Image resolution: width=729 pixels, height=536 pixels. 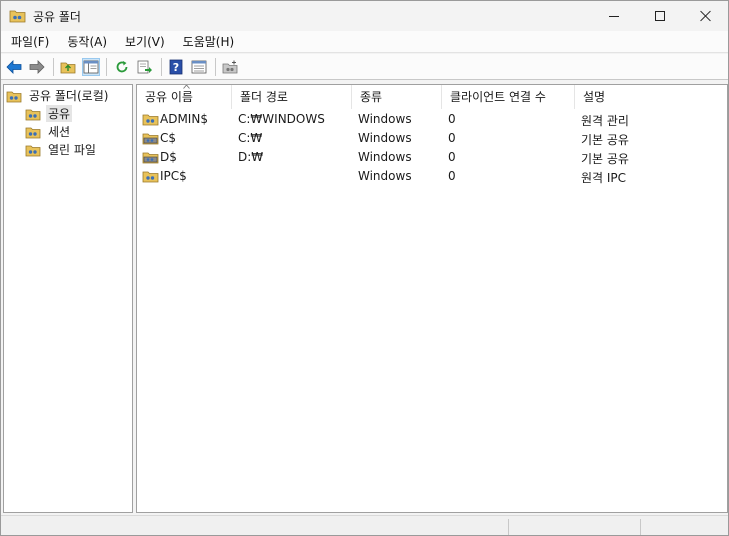 I want to click on menu-help: 도움말(H), so click(x=208, y=41).